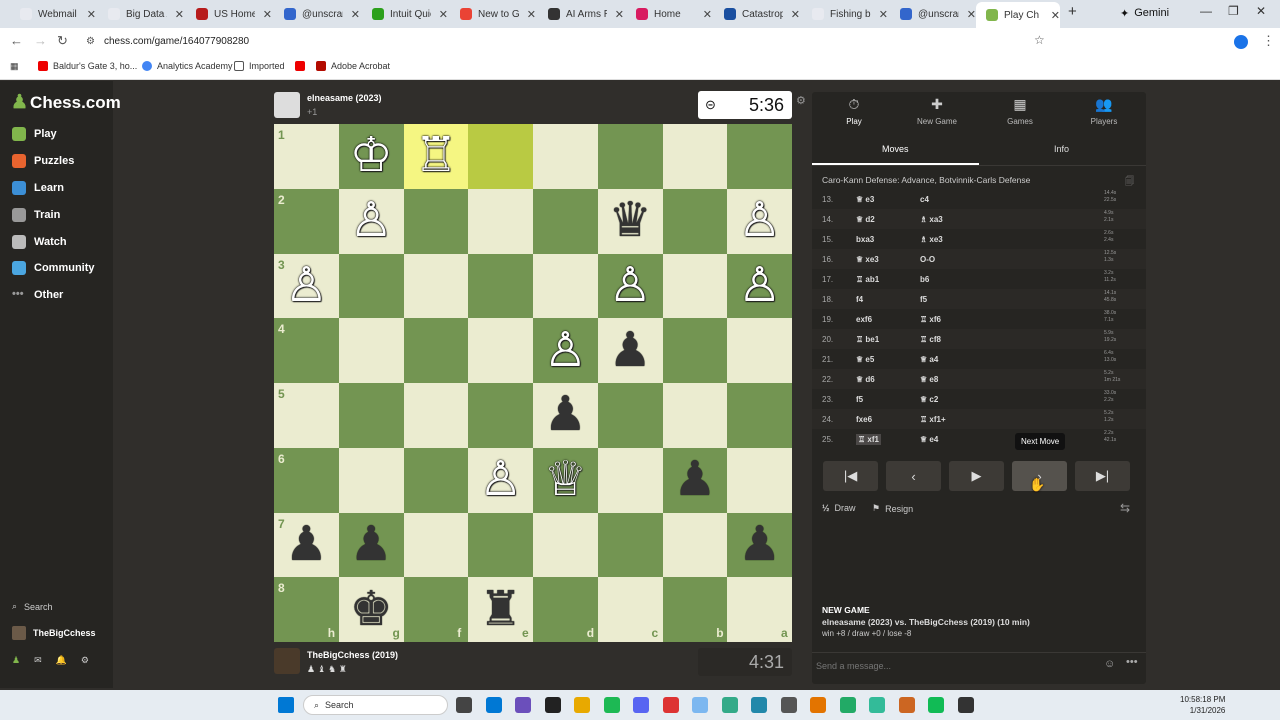  I want to click on profile-avatar, so click(1241, 42).